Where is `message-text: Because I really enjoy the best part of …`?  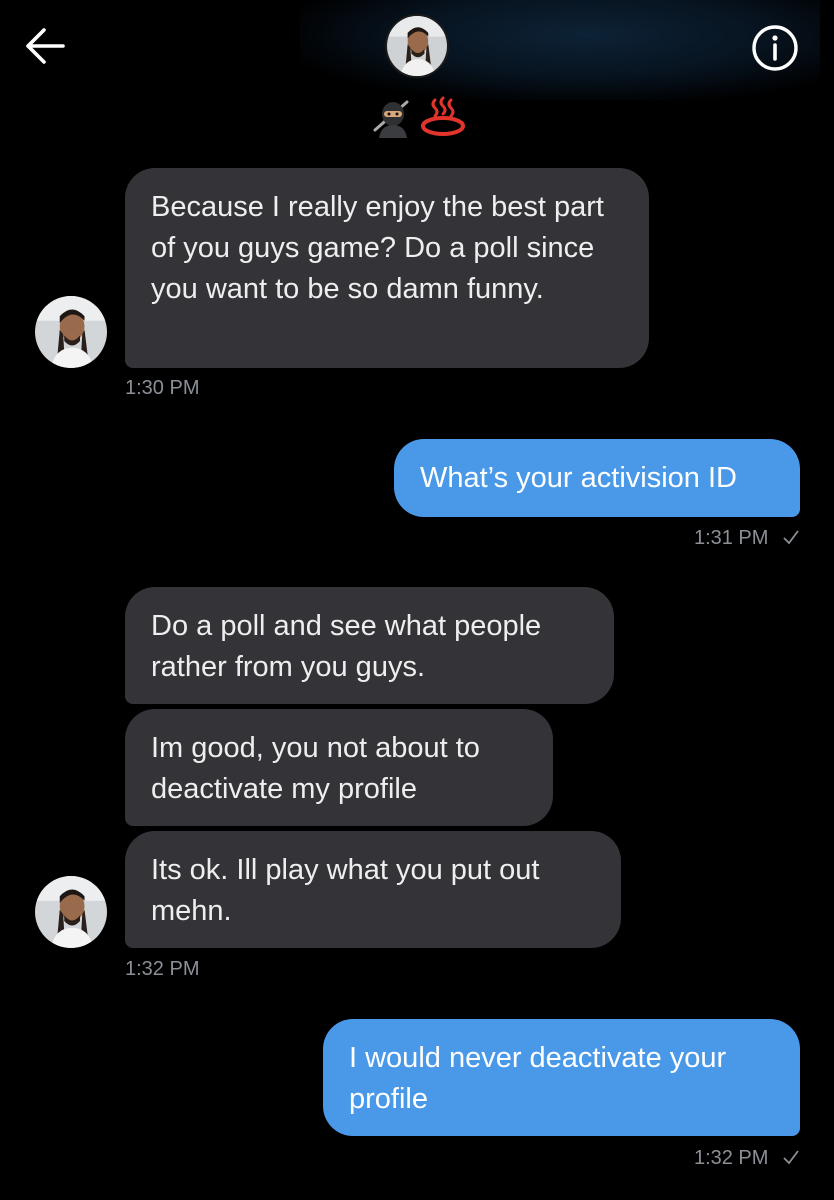 message-text: Because I really enjoy the best part of … is located at coordinates (377, 248).